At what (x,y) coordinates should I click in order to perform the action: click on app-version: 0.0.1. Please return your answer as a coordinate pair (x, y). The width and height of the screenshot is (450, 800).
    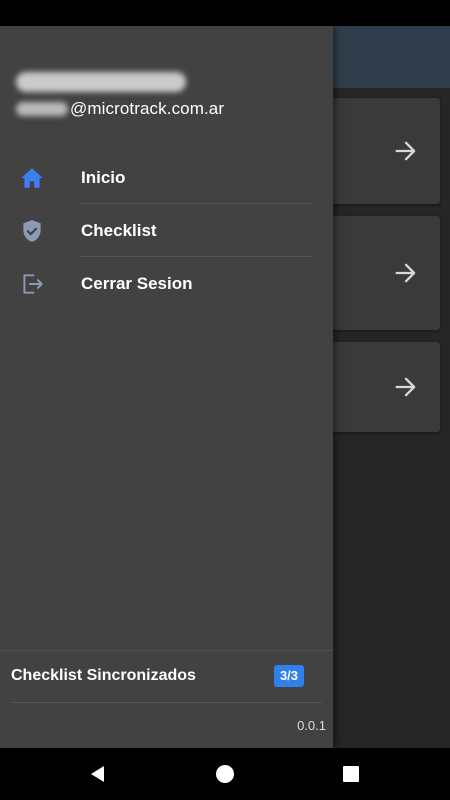
    Looking at the image, I should click on (311, 725).